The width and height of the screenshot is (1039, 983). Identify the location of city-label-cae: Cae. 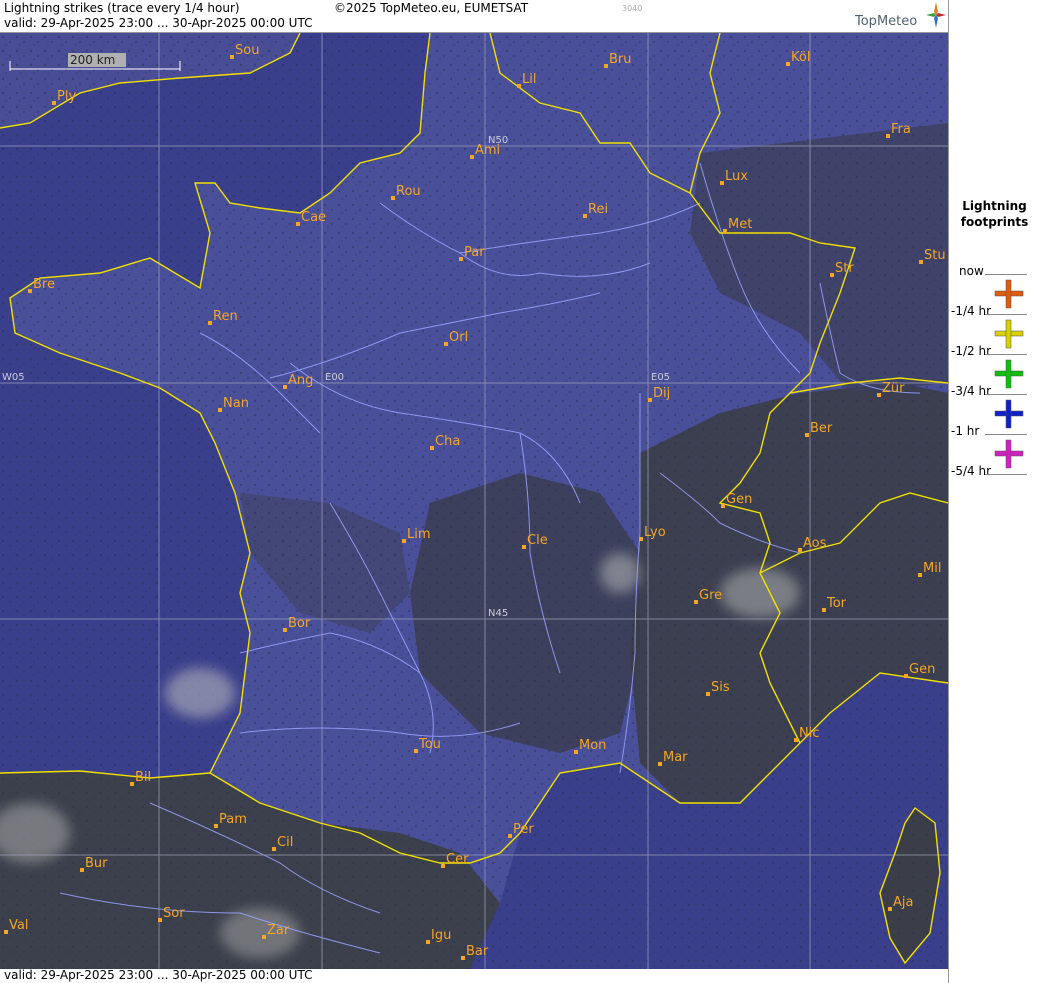
(313, 217).